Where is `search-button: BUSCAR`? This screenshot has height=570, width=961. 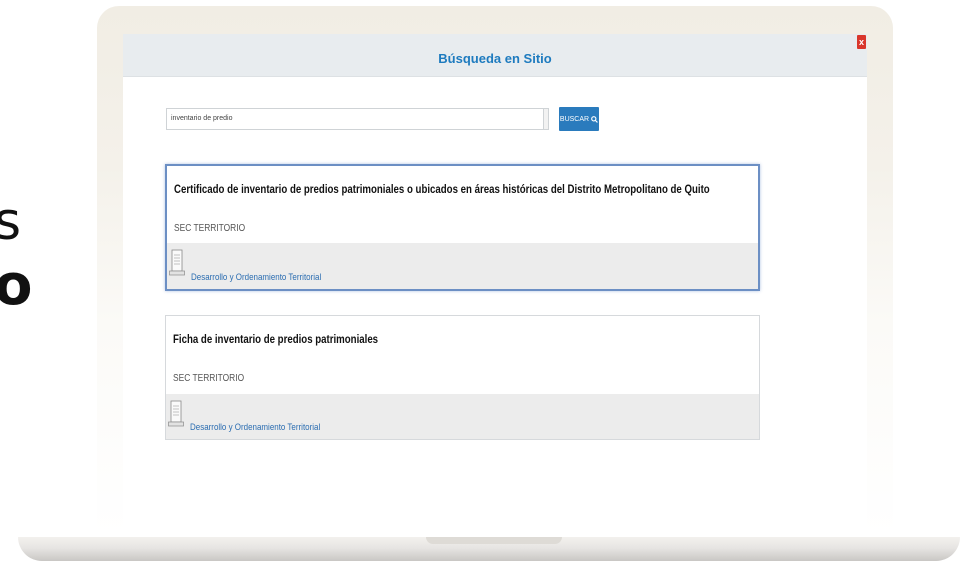 search-button: BUSCAR is located at coordinates (579, 119).